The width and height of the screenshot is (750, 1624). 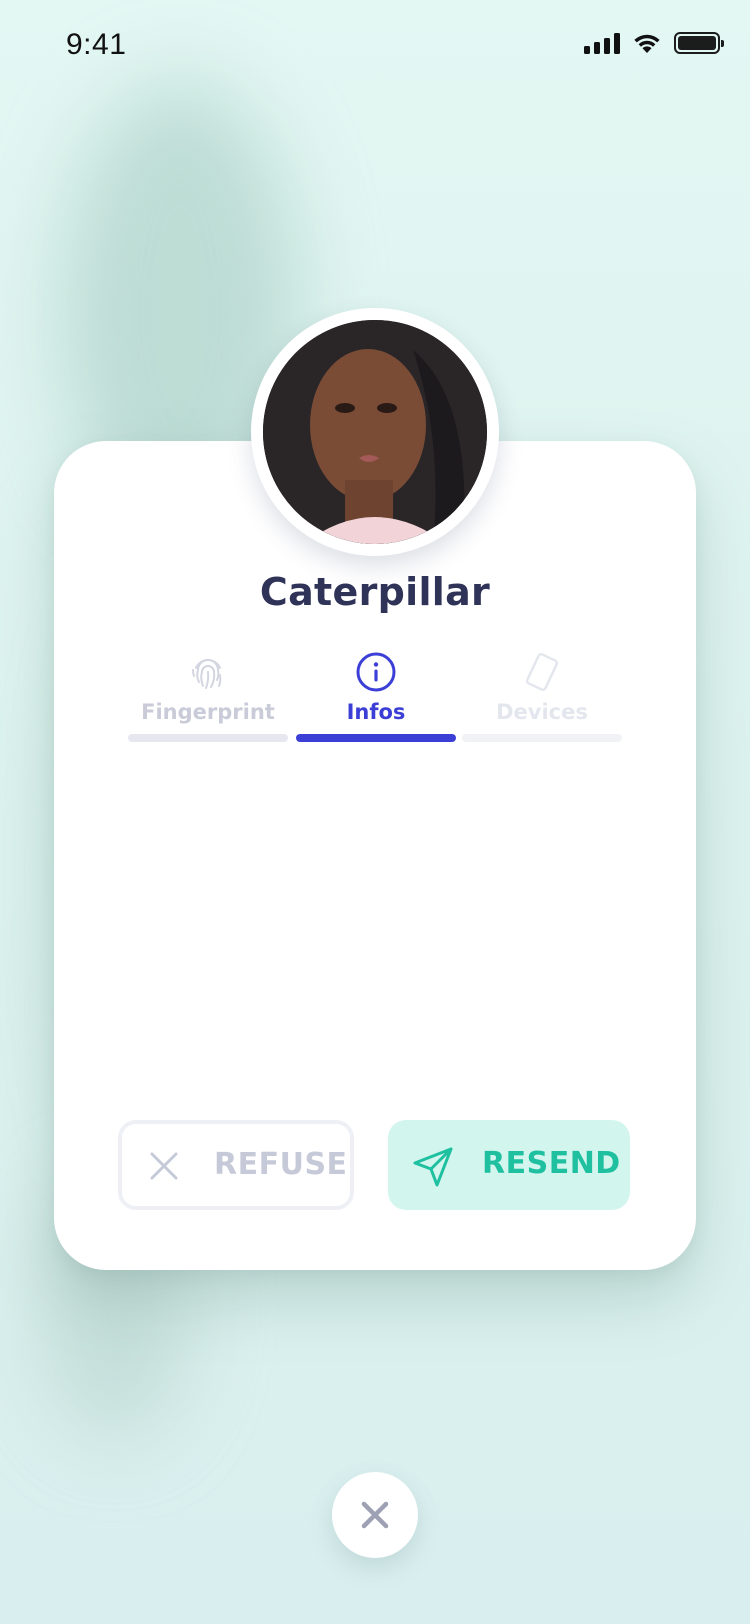 I want to click on tab-label: Fingerprint, so click(x=208, y=712).